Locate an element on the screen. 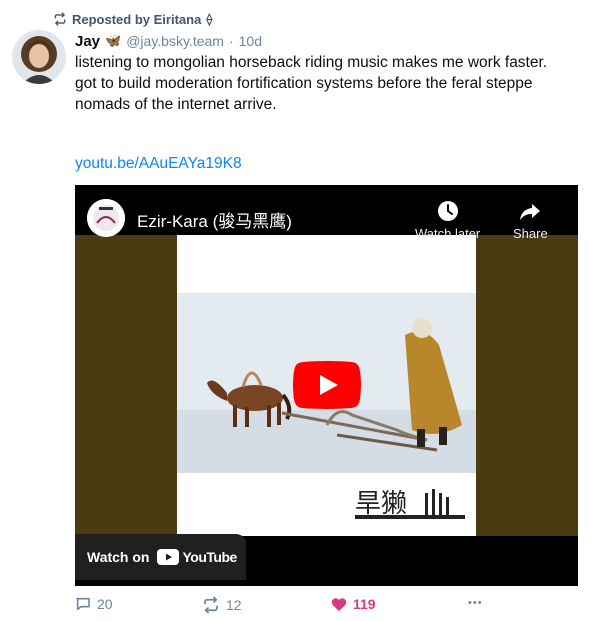  share-arrow-icon is located at coordinates (530, 212).